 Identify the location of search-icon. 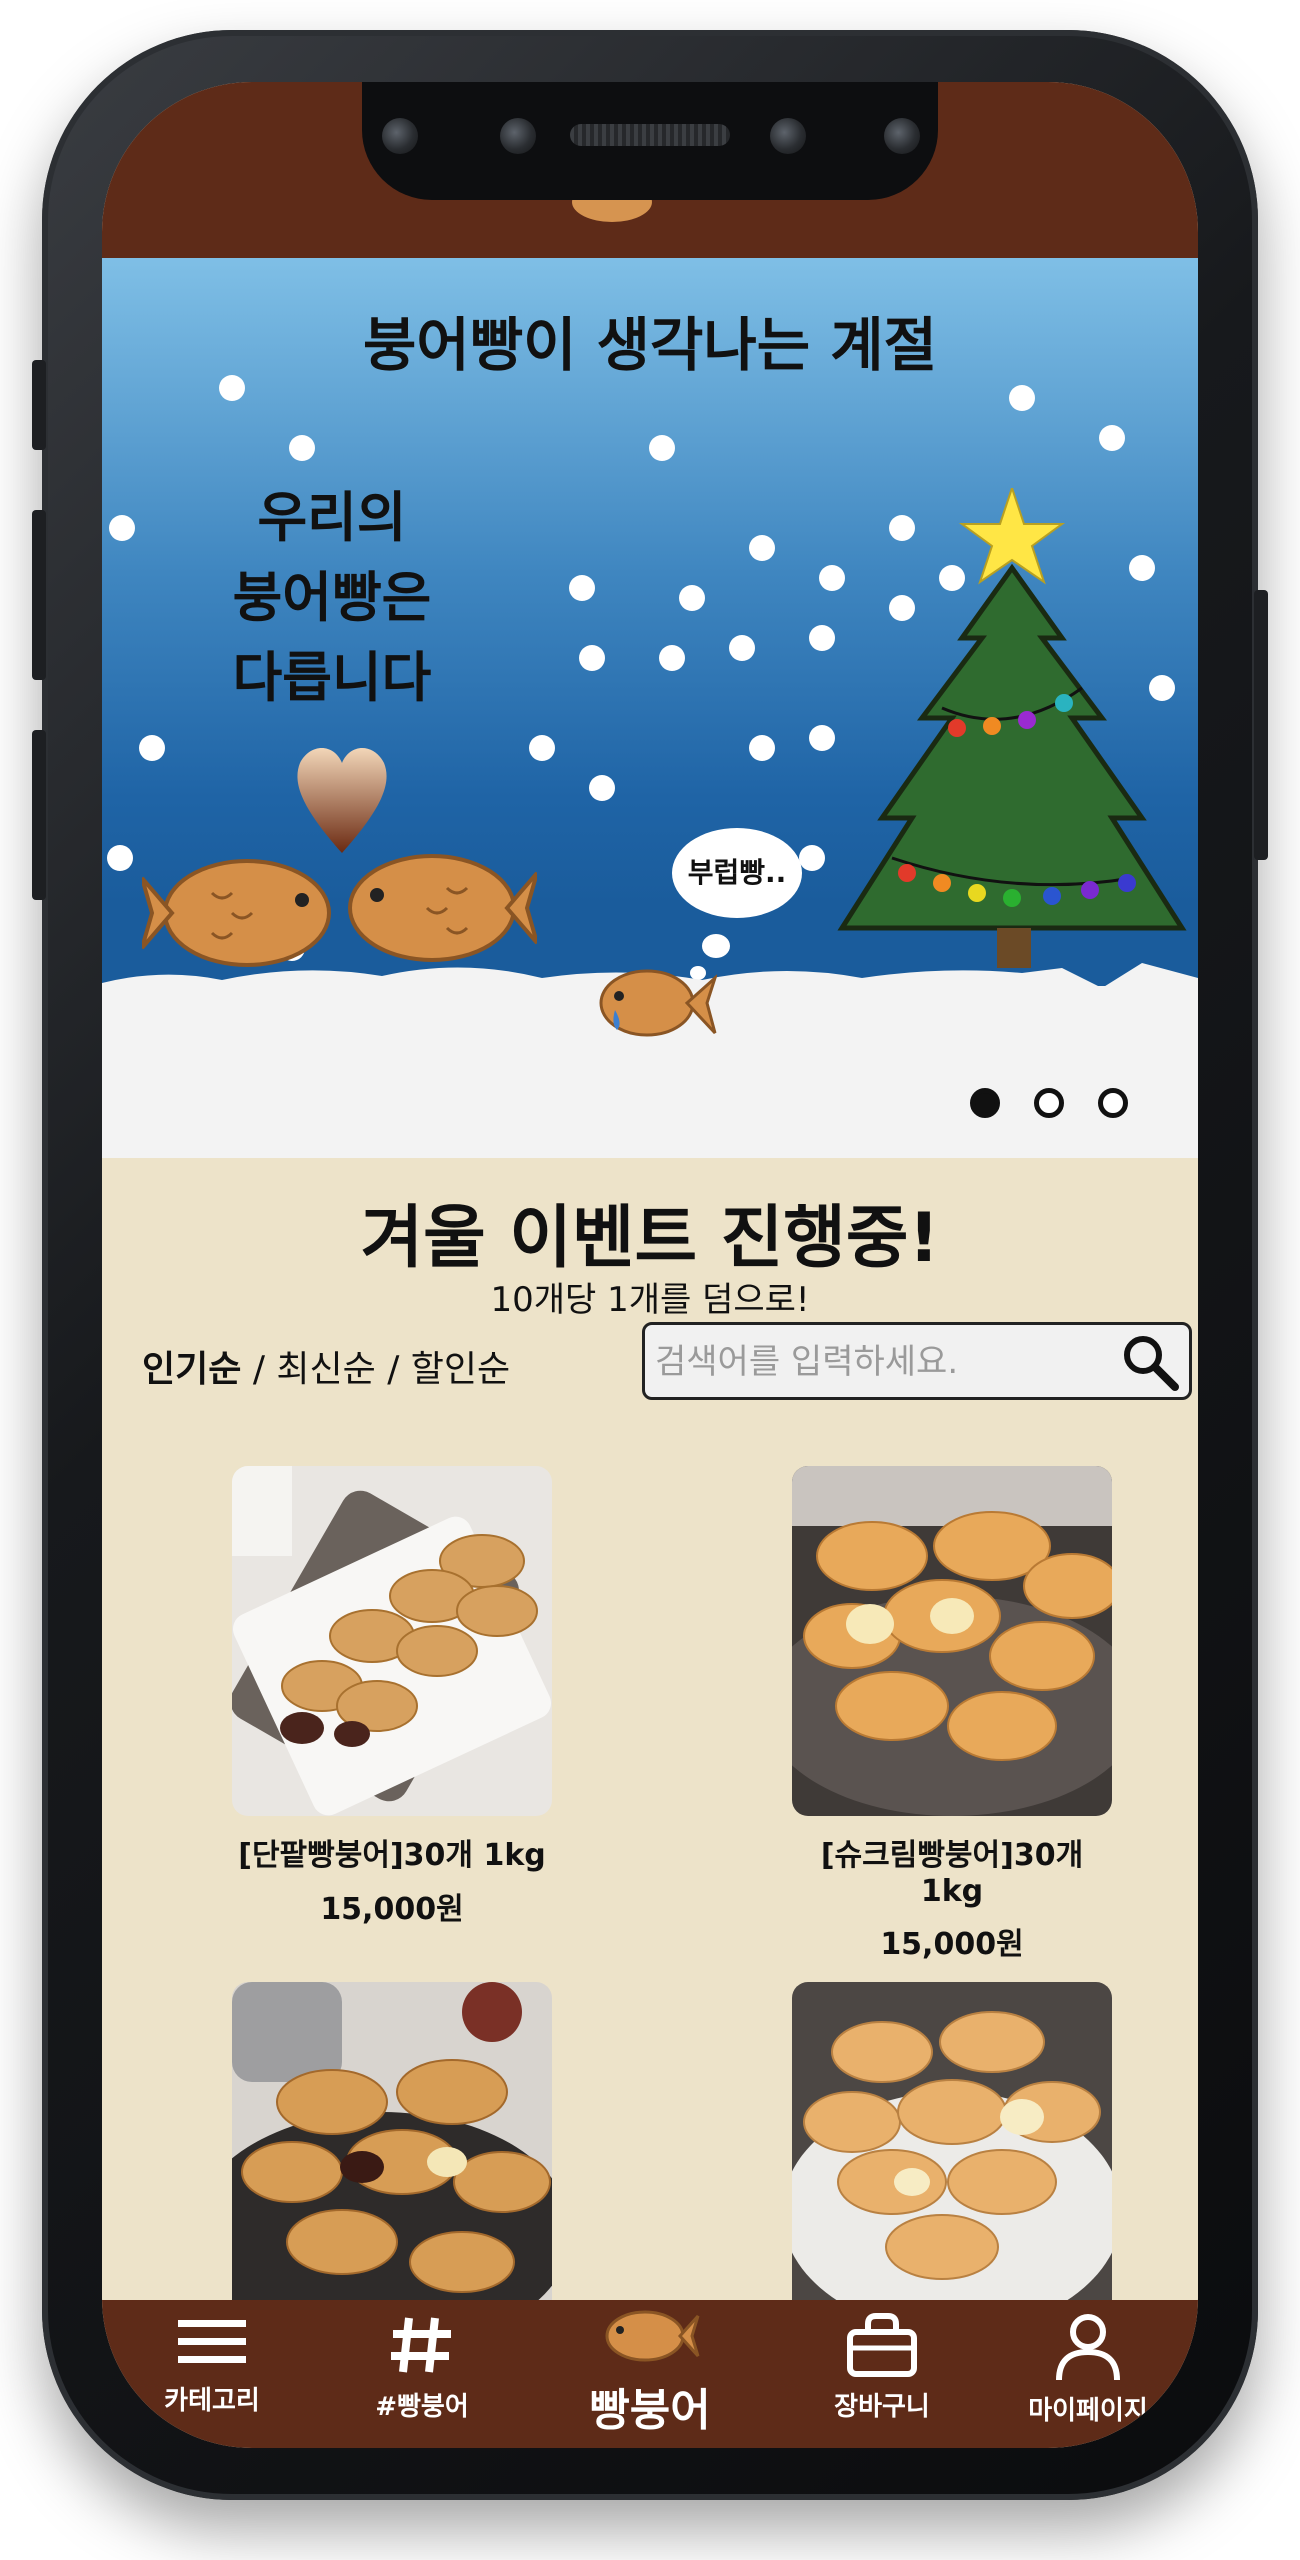
(1150, 1362).